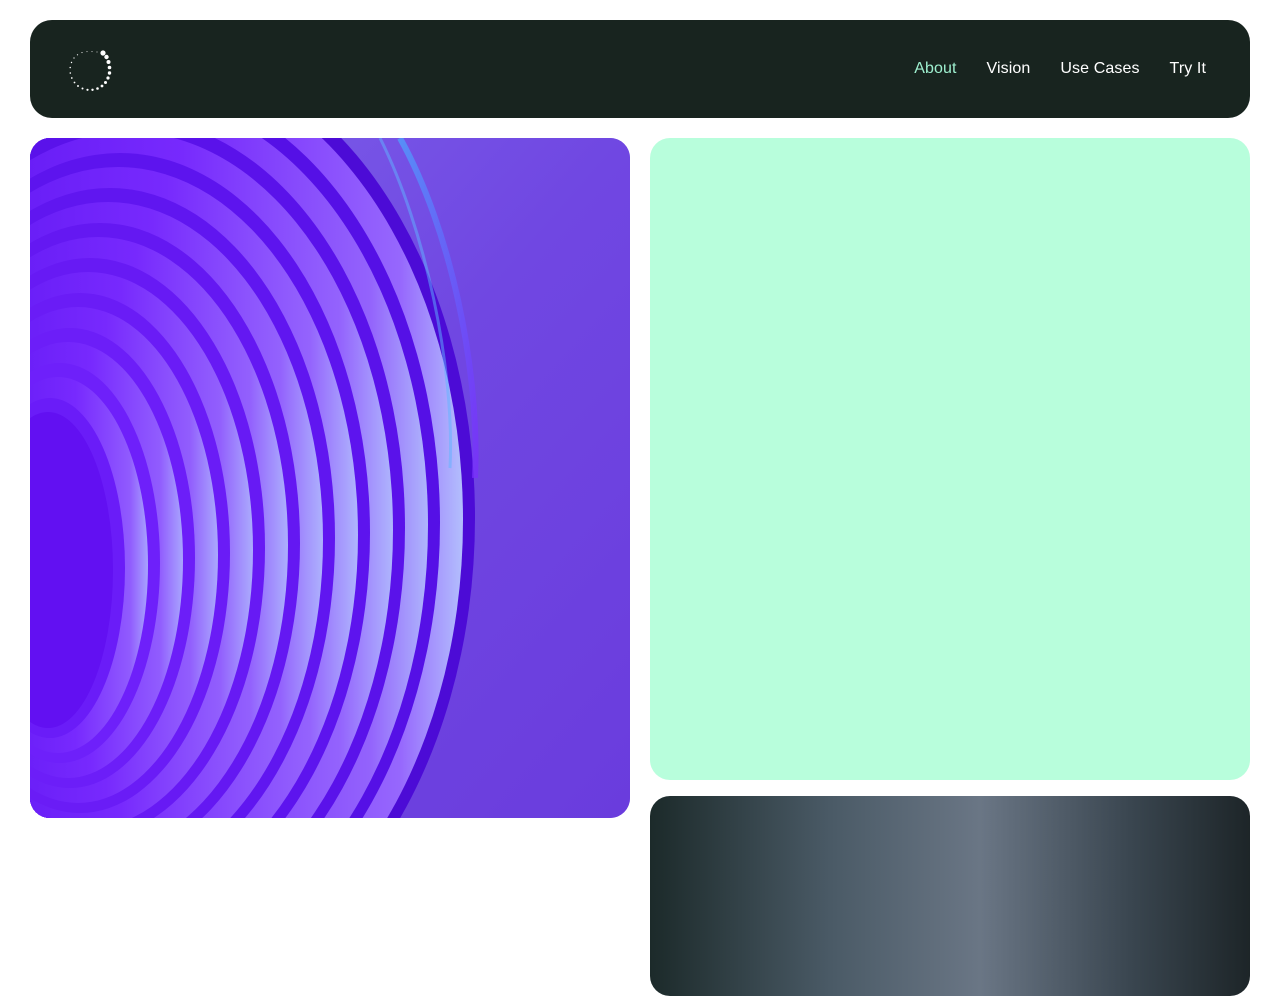 The height and width of the screenshot is (996, 1280). What do you see at coordinates (640, 69) in the screenshot?
I see `site-header: About Vision Use Cases Try It` at bounding box center [640, 69].